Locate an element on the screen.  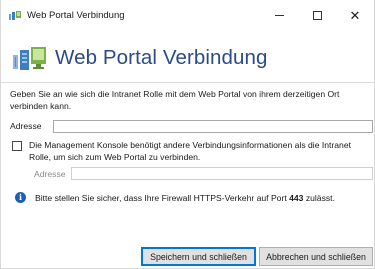
dialog-heading: Web Portal Verbindung is located at coordinates (161, 57).